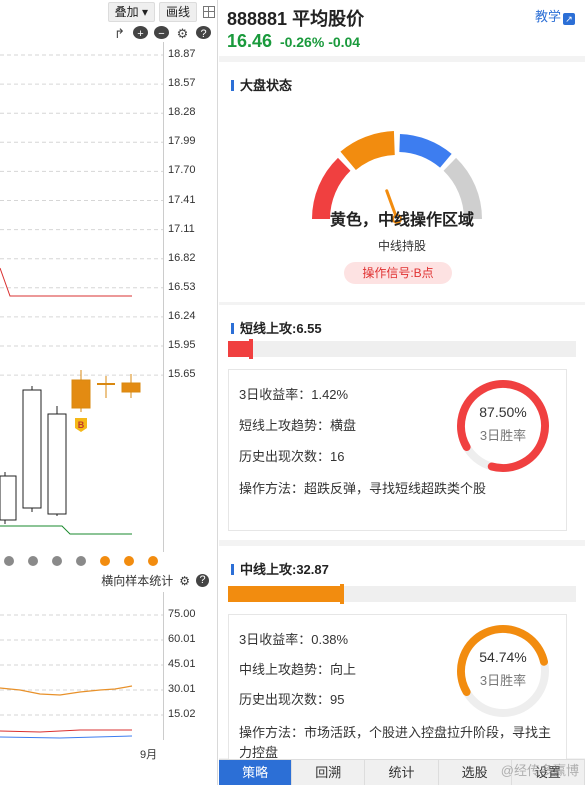 The width and height of the screenshot is (585, 785). Describe the element at coordinates (182, 689) in the screenshot. I see `sub-tick: 30.01` at that location.